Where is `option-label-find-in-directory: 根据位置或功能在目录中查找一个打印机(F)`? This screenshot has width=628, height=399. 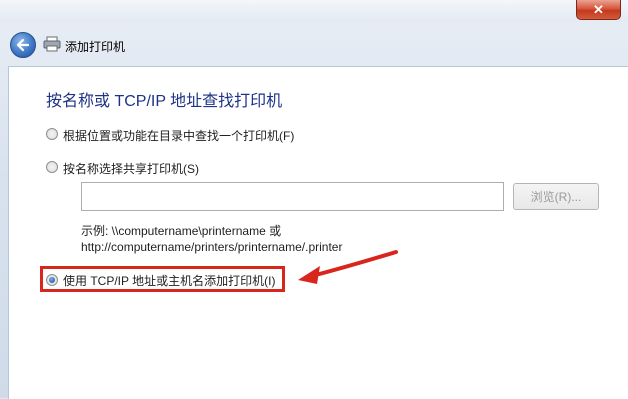 option-label-find-in-directory: 根据位置或功能在目录中查找一个打印机(F) is located at coordinates (178, 135).